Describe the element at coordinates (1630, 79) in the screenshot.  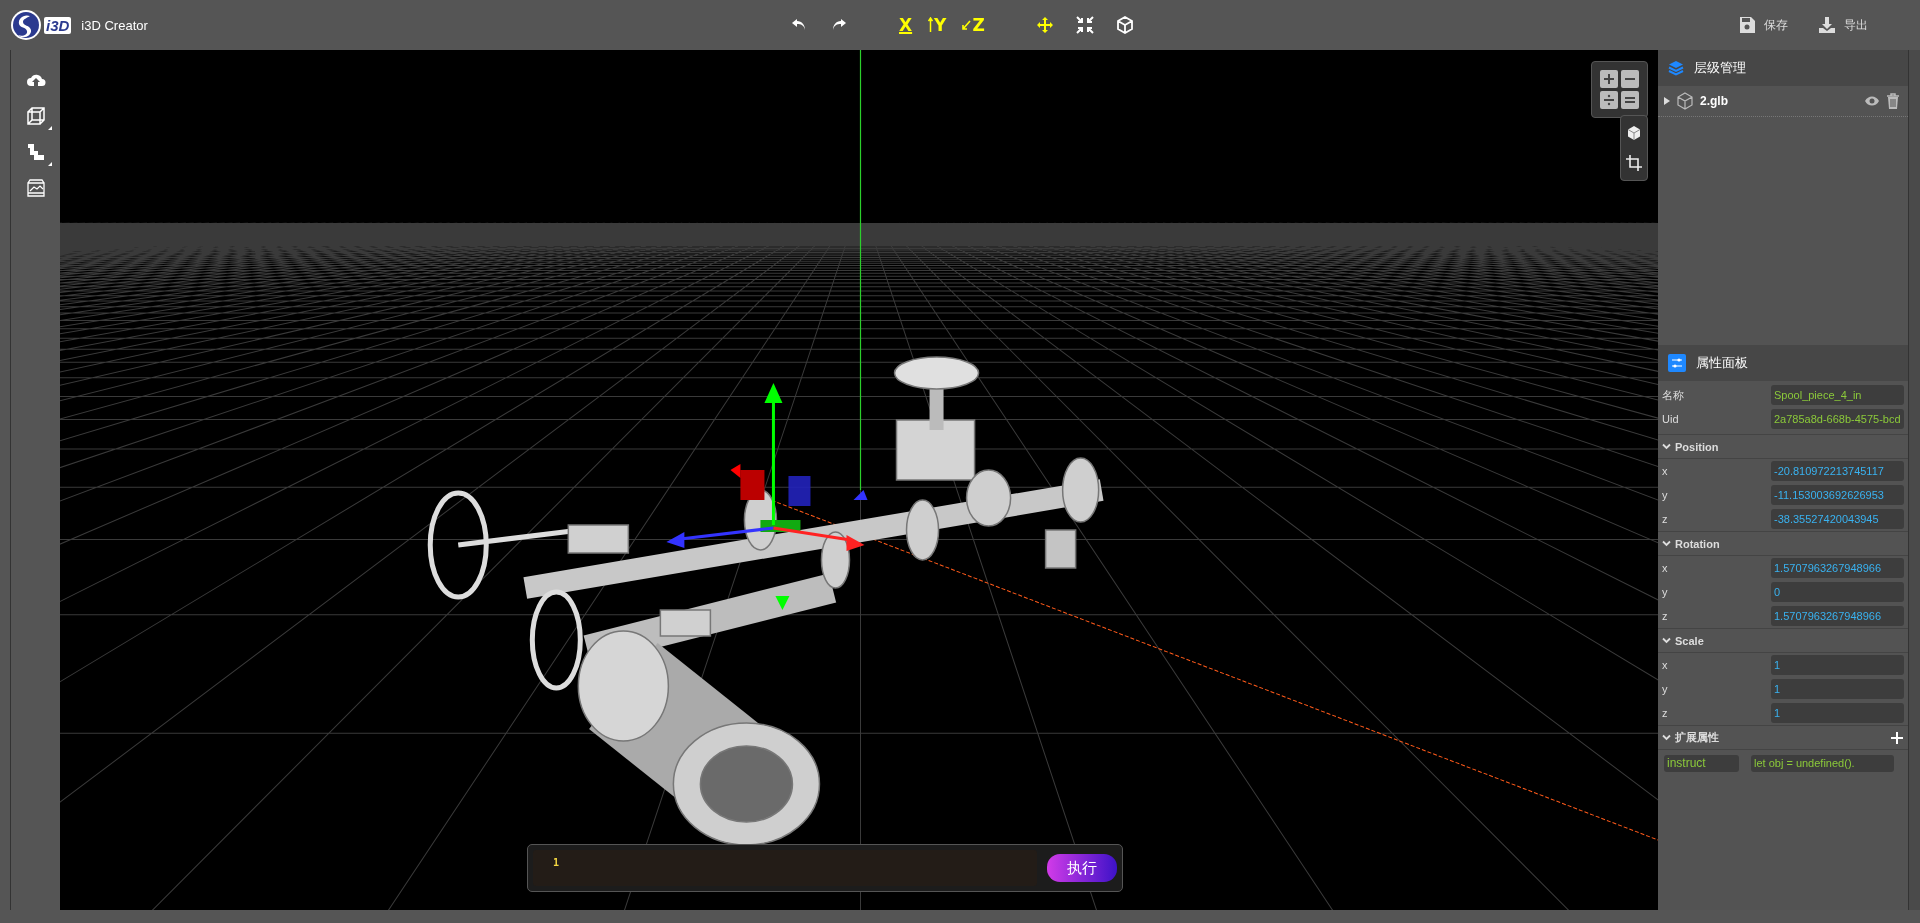
I see `zoom-out-button` at that location.